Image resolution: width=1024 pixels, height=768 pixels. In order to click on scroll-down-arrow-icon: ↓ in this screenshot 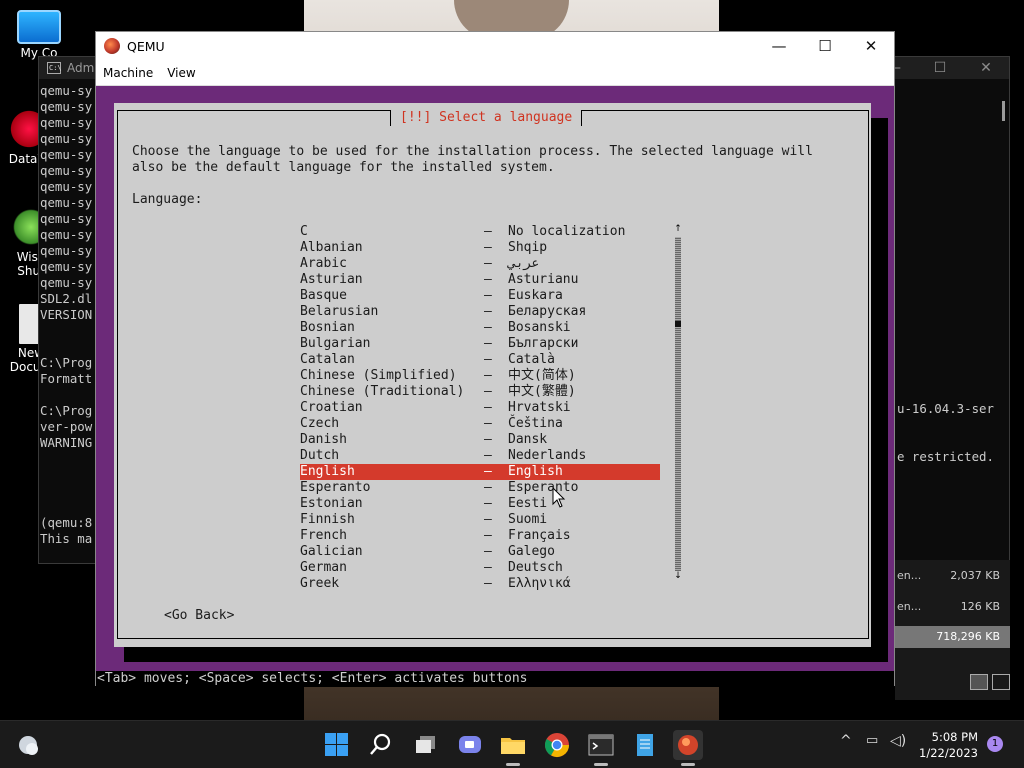, I will do `click(678, 576)`.